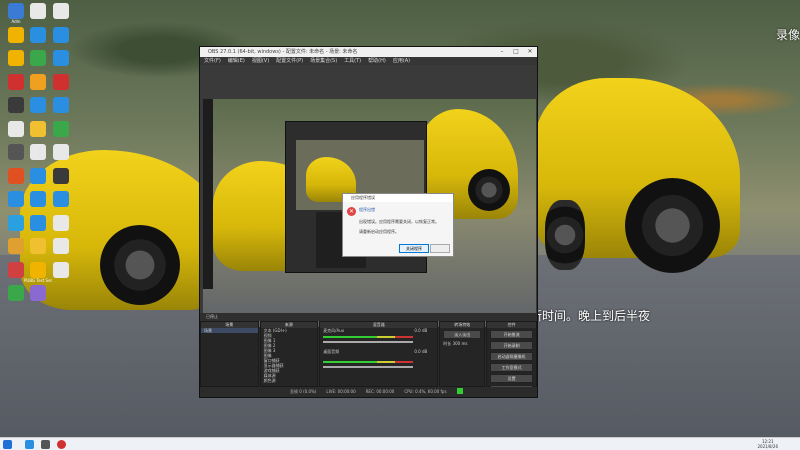 Image resolution: width=800 pixels, height=450 pixels. I want to click on error-dialog-message-2: 请重新启动应用程序。, so click(379, 231).